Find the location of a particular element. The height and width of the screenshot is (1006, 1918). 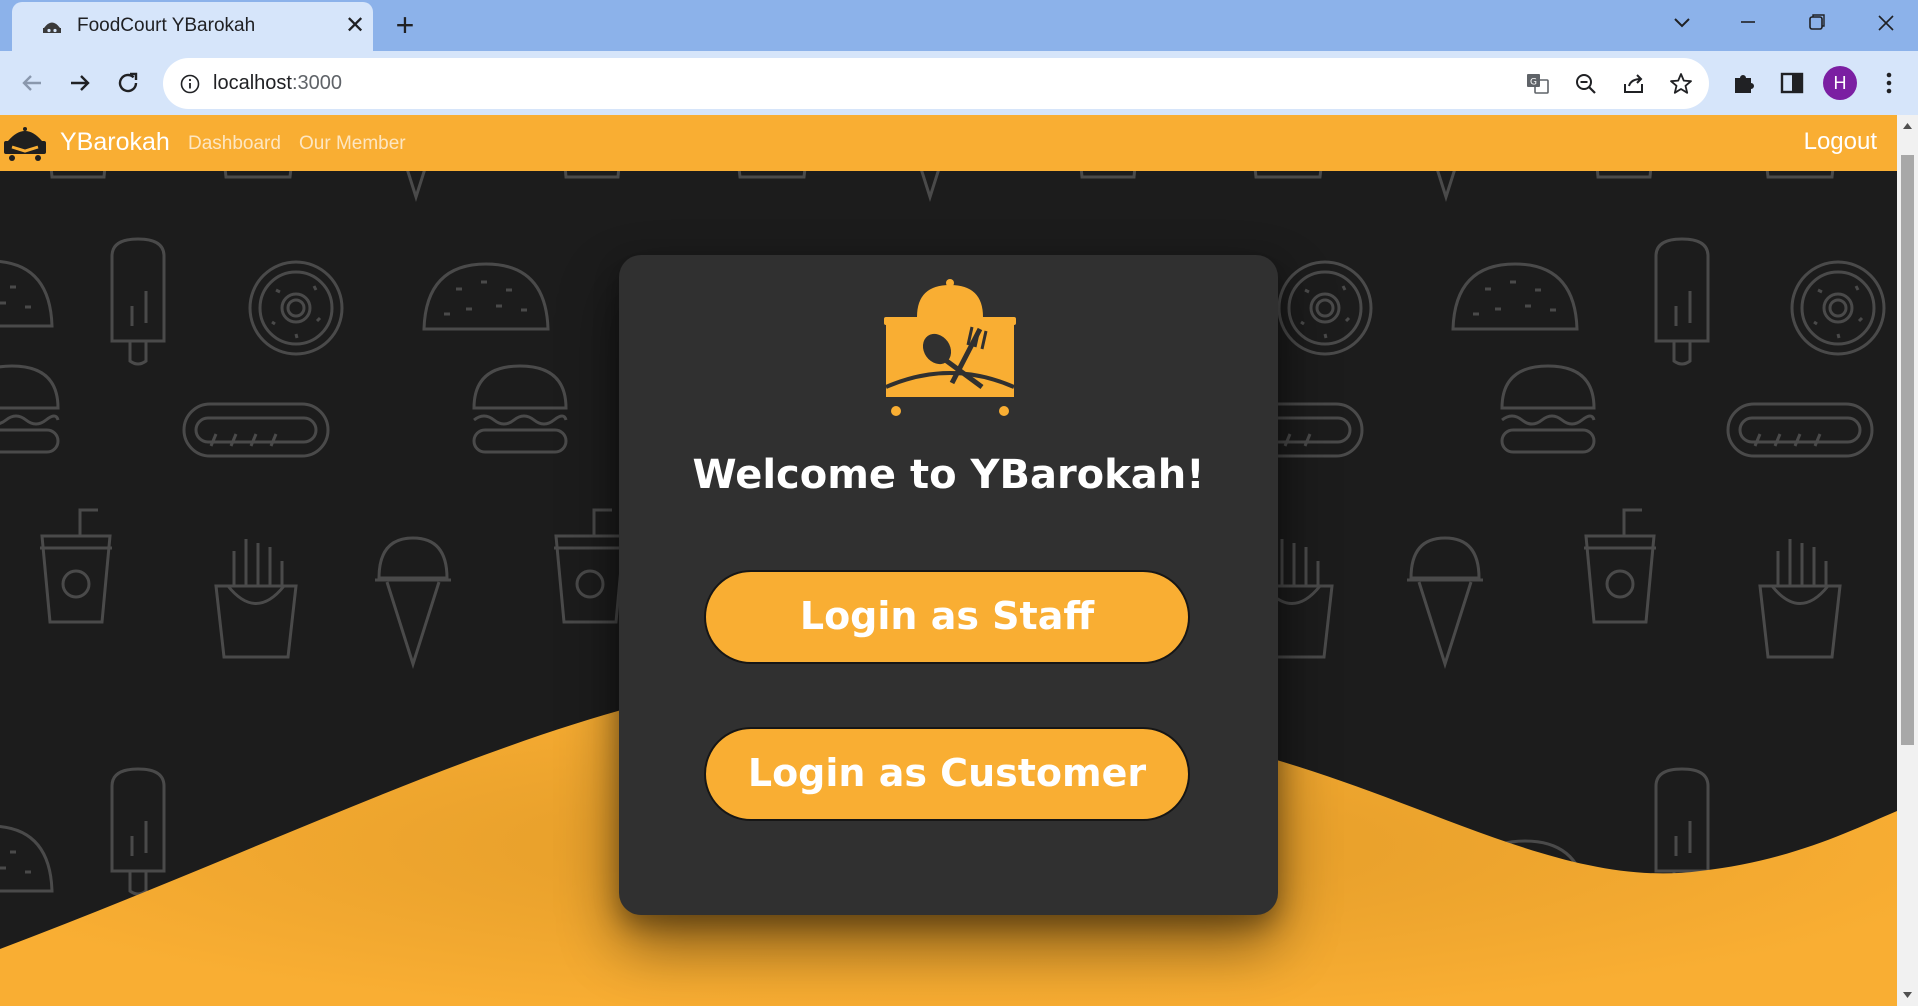

bookmark-star-icon is located at coordinates (1681, 84).